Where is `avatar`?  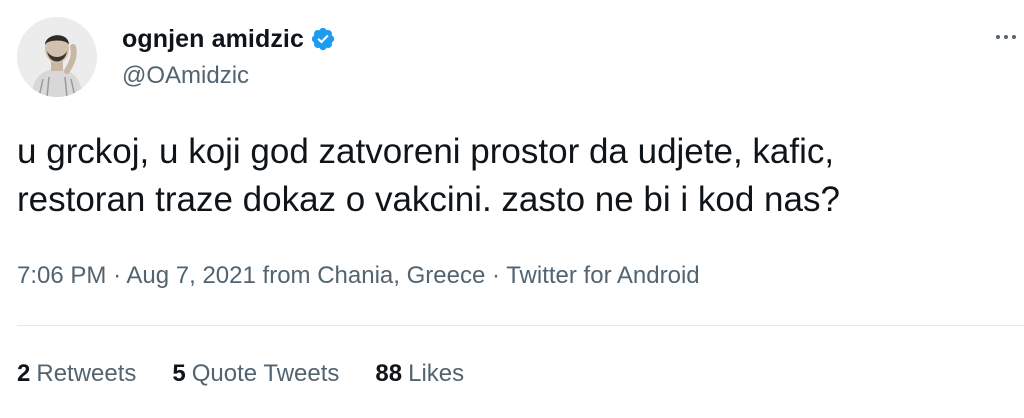 avatar is located at coordinates (57, 57).